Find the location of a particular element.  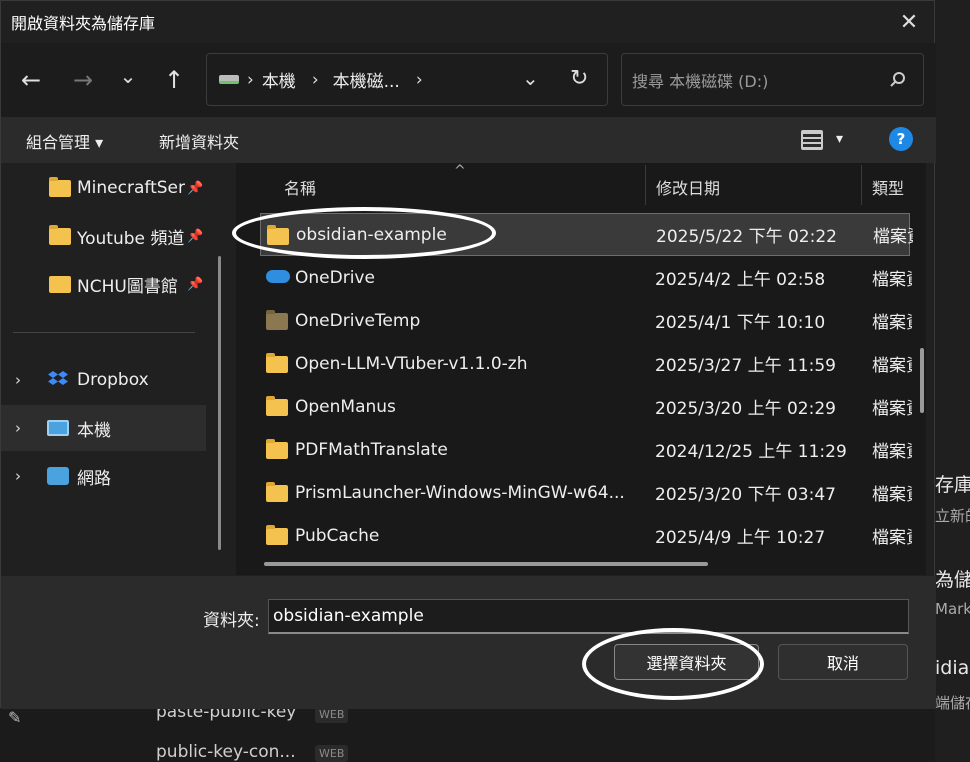

sidebar-item-nchu-library: NCHU圖書館 📌 is located at coordinates (129, 284).